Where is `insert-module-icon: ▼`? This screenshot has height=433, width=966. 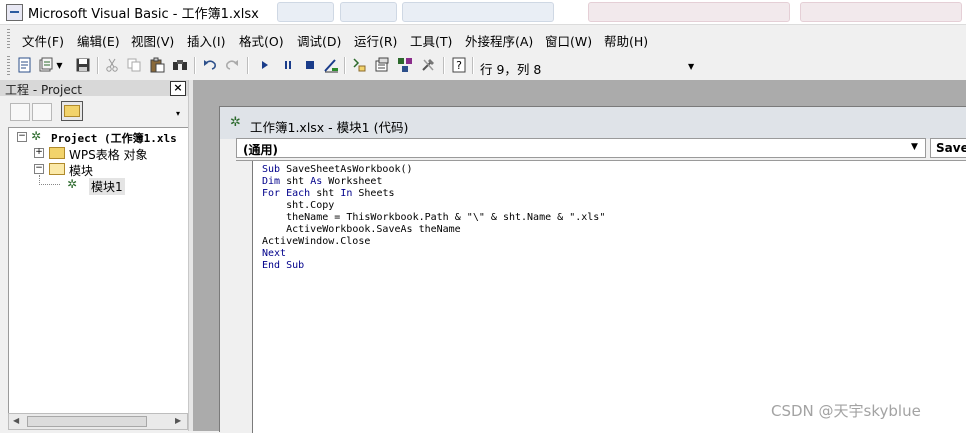
insert-module-icon: ▼ is located at coordinates (51, 65).